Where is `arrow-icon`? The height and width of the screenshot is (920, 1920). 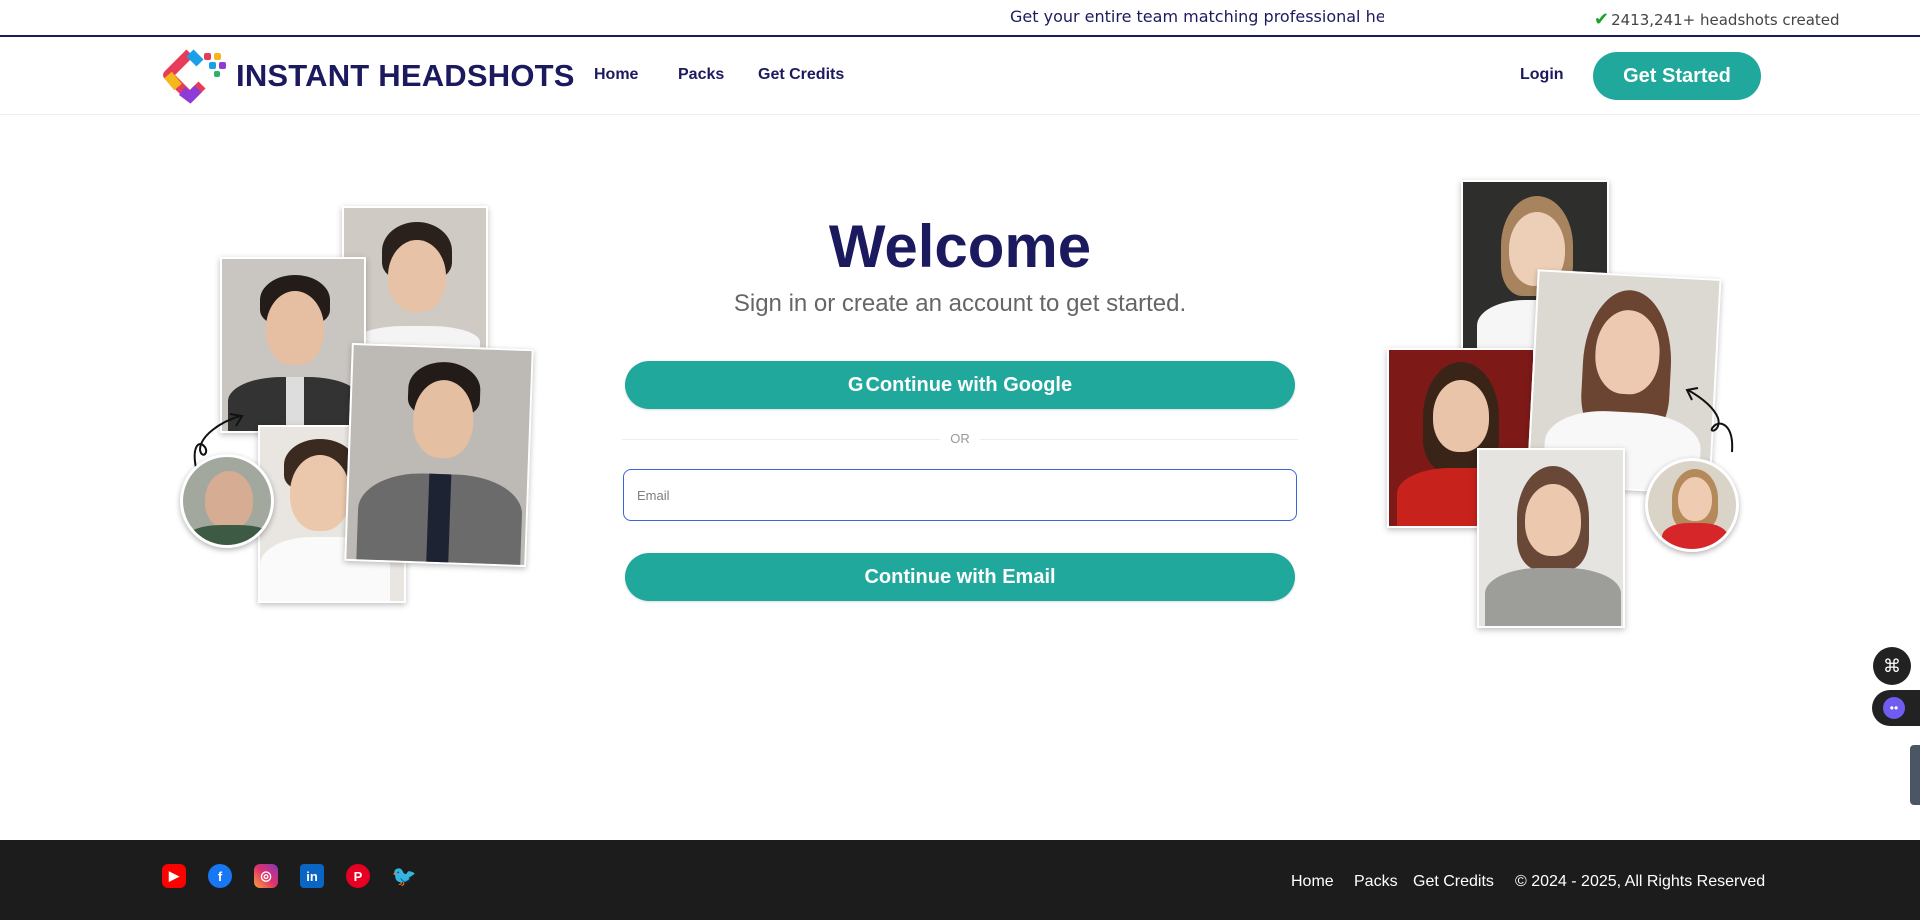
arrow-icon is located at coordinates (1709, 420).